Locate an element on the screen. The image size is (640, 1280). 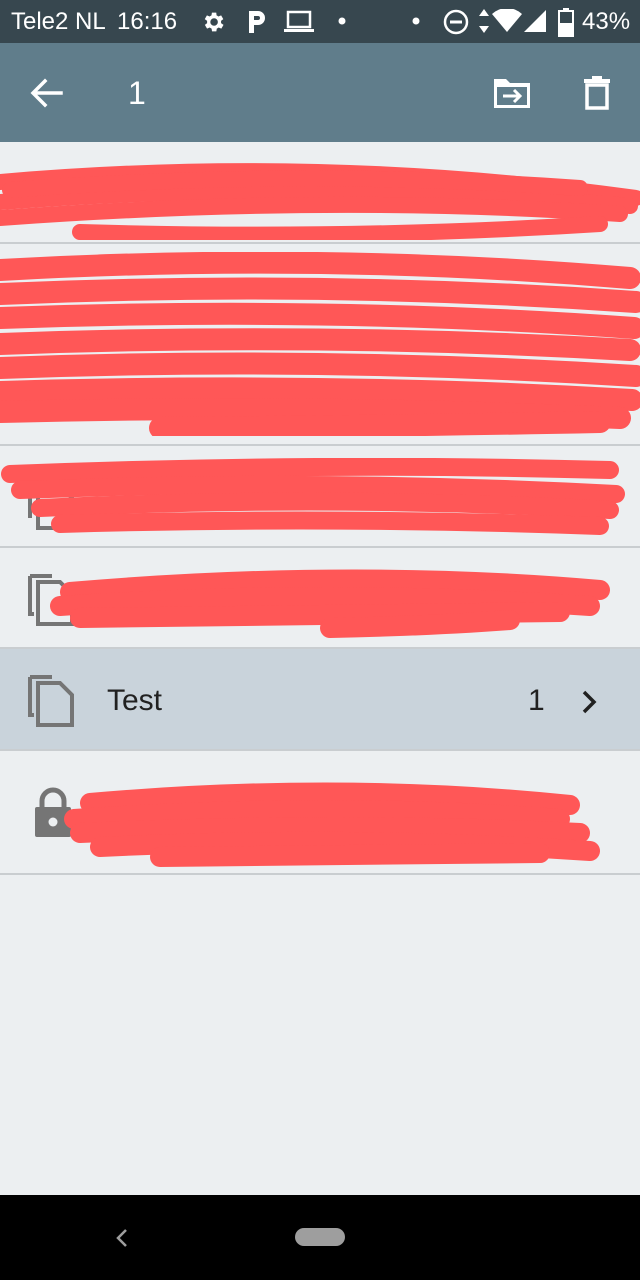
gear-icon is located at coordinates (214, 22).